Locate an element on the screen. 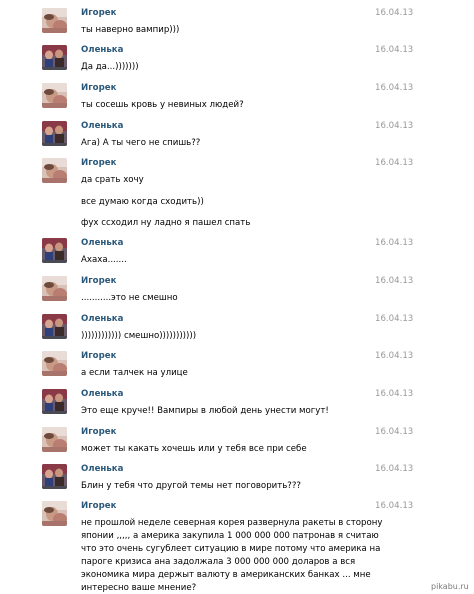 This screenshot has width=474, height=594. message-text: все думаю когда сходить)) is located at coordinates (142, 202).